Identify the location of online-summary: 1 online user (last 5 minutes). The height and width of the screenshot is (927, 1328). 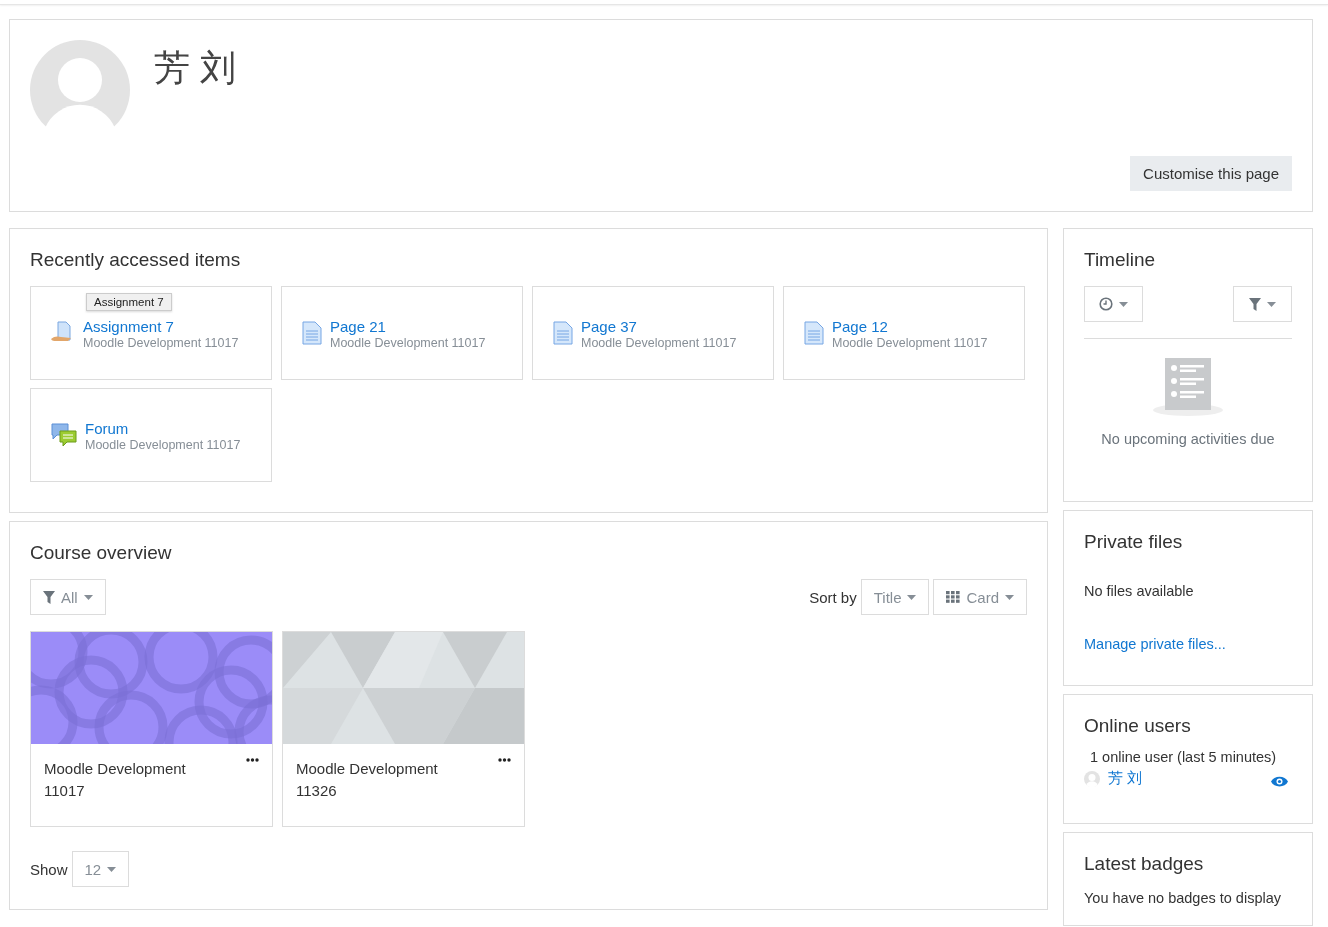
(1183, 757).